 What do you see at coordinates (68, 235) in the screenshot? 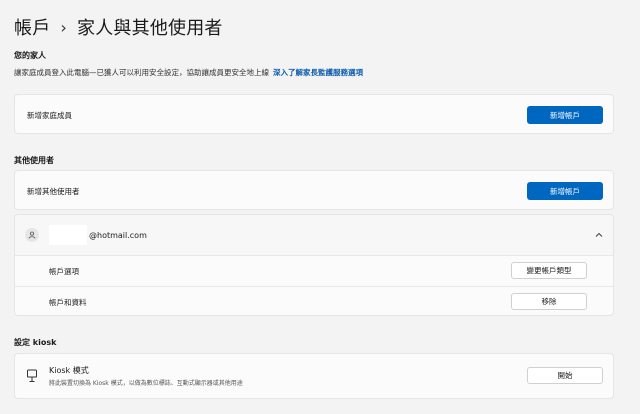
I see `redacted-username` at bounding box center [68, 235].